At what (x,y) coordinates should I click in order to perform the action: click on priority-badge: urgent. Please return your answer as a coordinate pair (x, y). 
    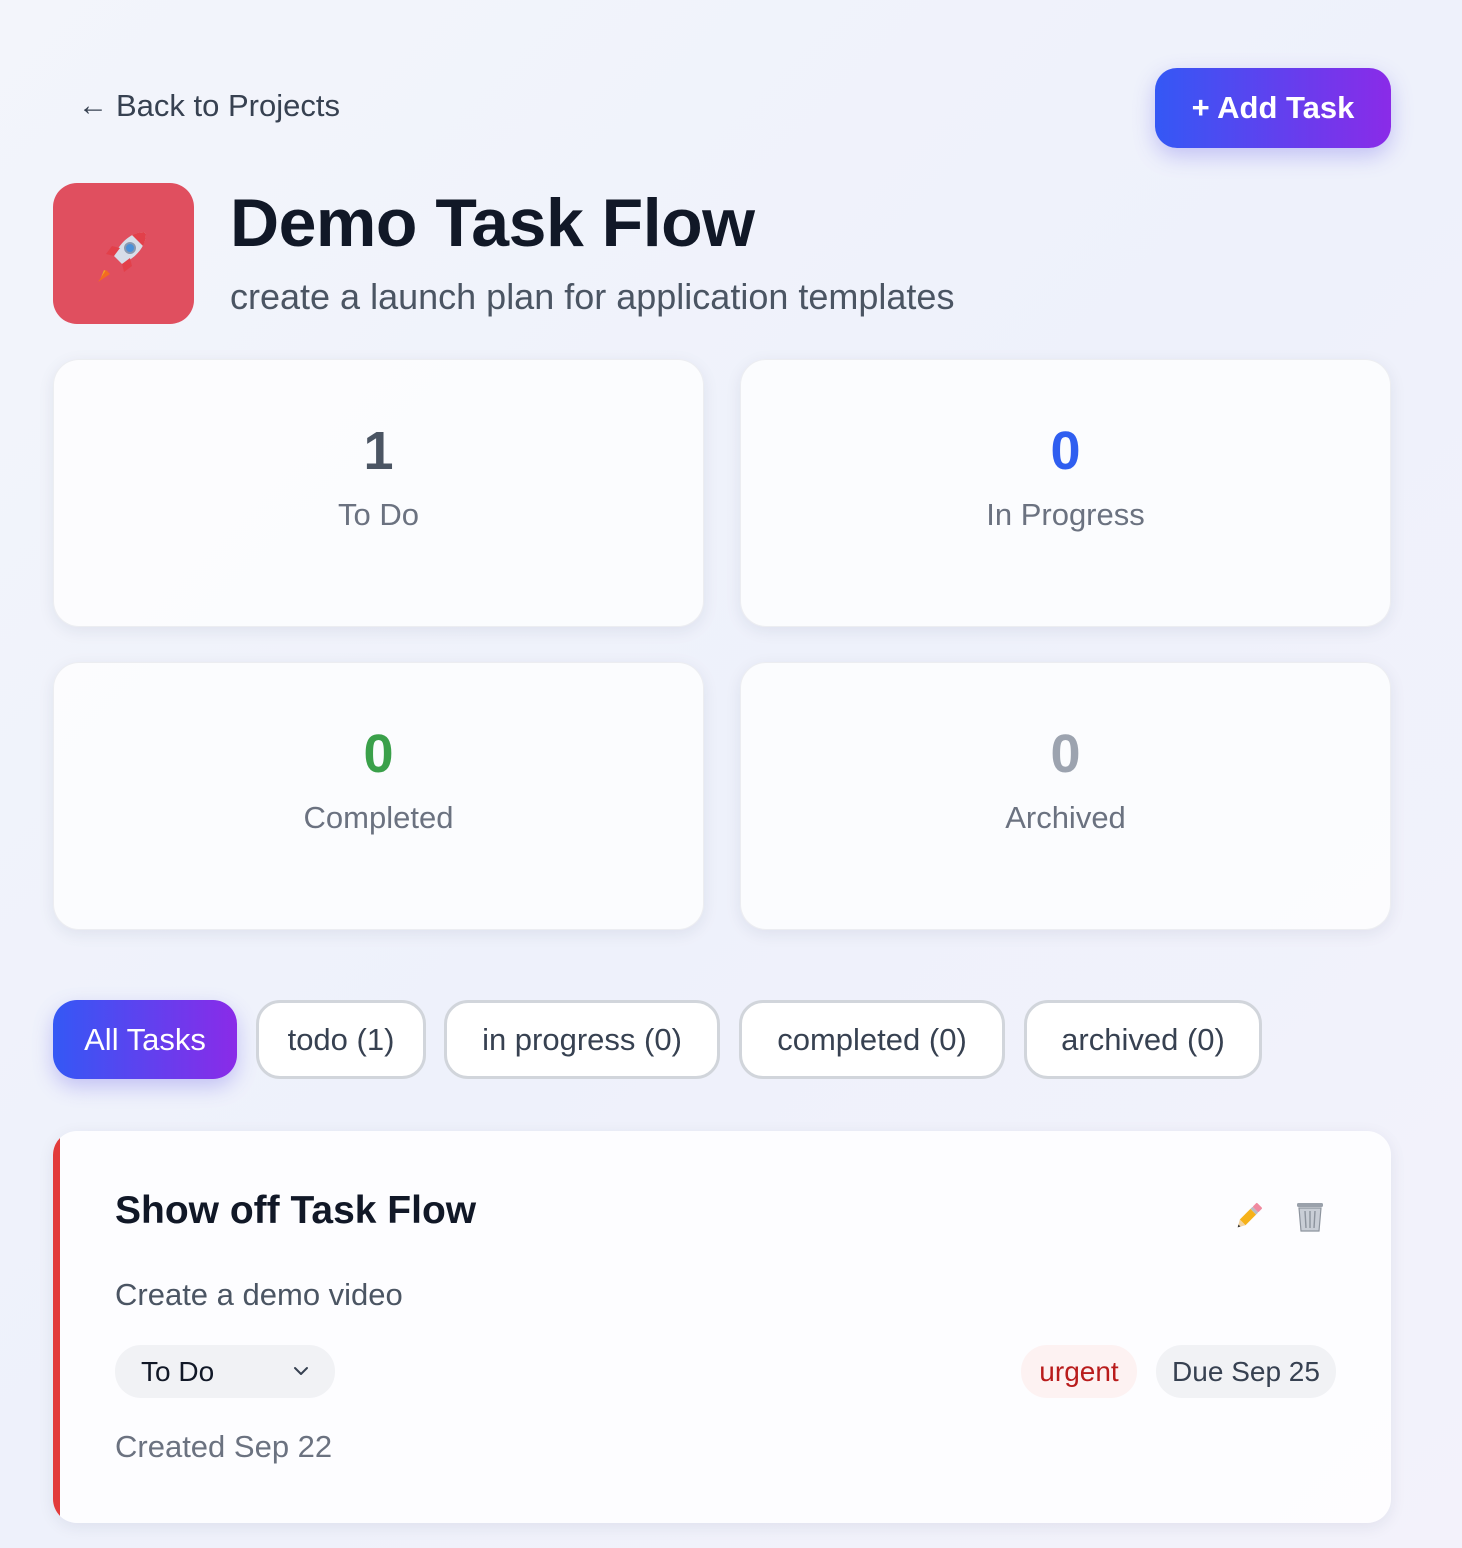
    Looking at the image, I should click on (1079, 1371).